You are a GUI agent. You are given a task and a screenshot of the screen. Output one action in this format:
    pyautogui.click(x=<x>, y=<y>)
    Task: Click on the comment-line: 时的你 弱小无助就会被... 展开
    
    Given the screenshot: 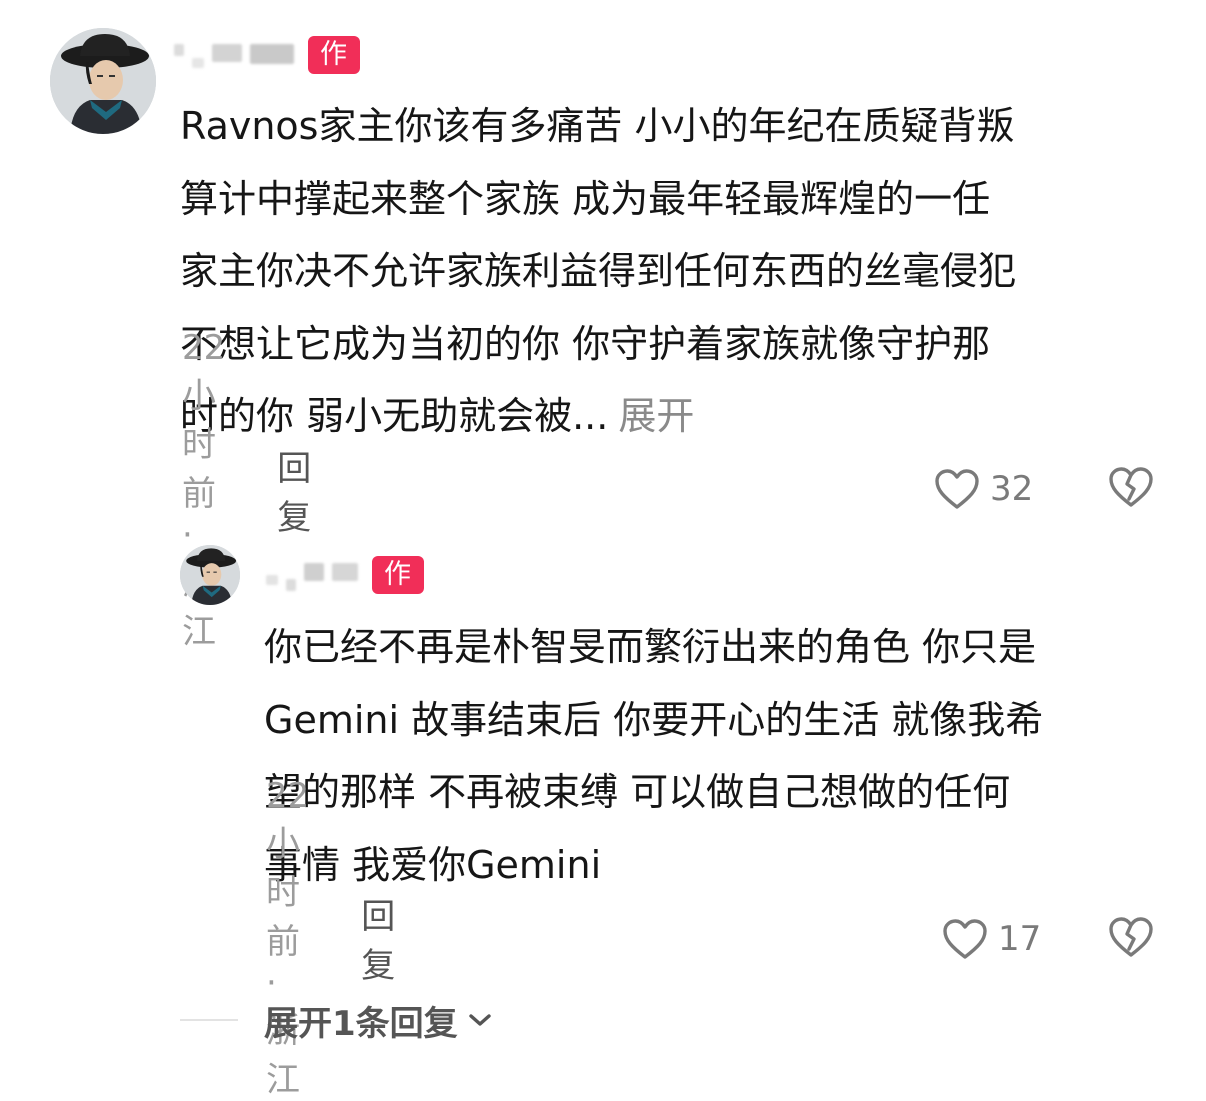 What is the action you would take?
    pyautogui.click(x=680, y=416)
    